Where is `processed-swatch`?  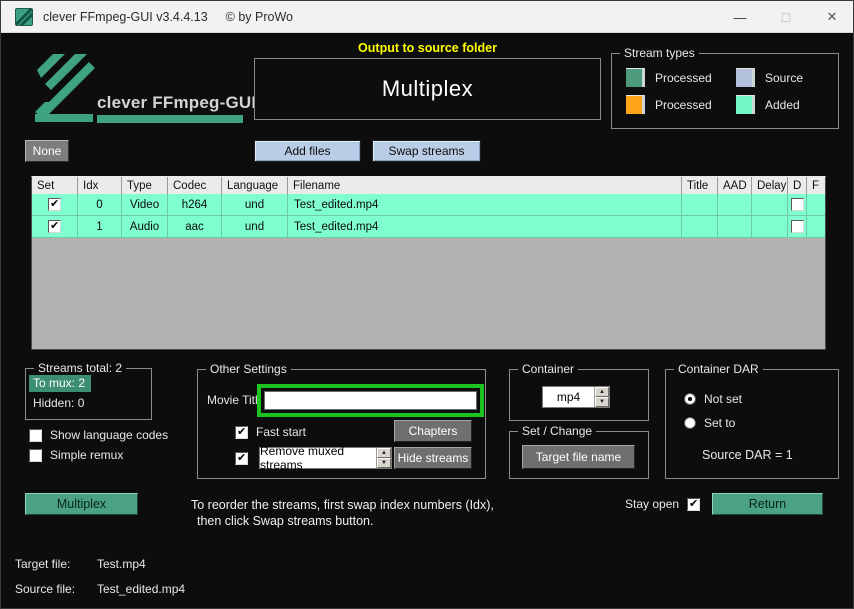
processed-swatch is located at coordinates (635, 77).